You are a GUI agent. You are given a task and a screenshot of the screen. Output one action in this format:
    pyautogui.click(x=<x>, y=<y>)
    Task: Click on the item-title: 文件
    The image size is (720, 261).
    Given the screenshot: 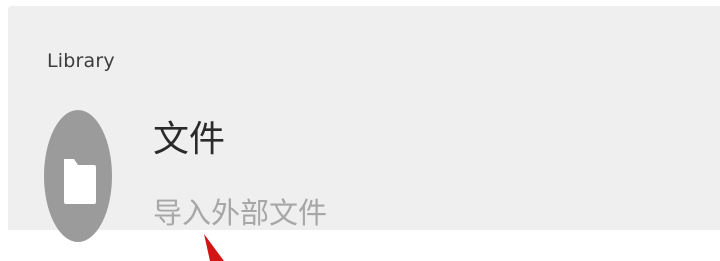 What is the action you would take?
    pyautogui.click(x=189, y=139)
    